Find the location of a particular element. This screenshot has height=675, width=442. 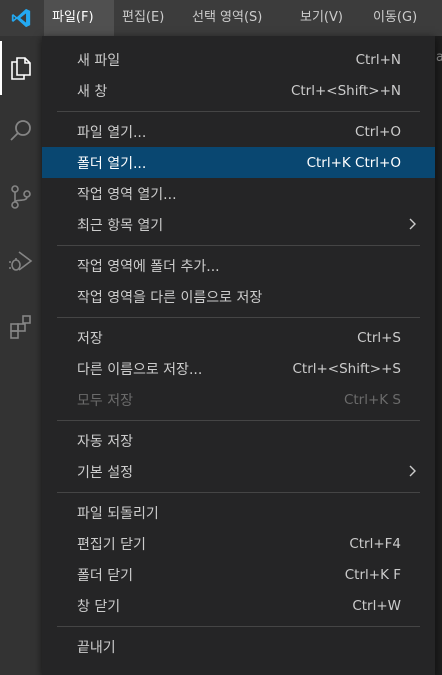

menu-item-label: 폴더 닫기 is located at coordinates (105, 575).